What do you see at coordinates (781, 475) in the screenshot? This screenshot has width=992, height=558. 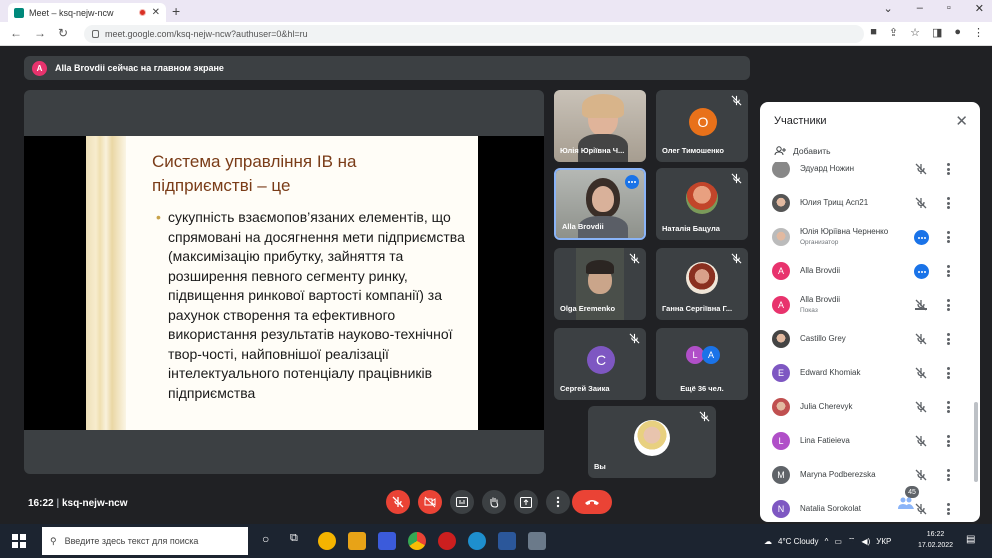 I see `participant-avatar: M` at bounding box center [781, 475].